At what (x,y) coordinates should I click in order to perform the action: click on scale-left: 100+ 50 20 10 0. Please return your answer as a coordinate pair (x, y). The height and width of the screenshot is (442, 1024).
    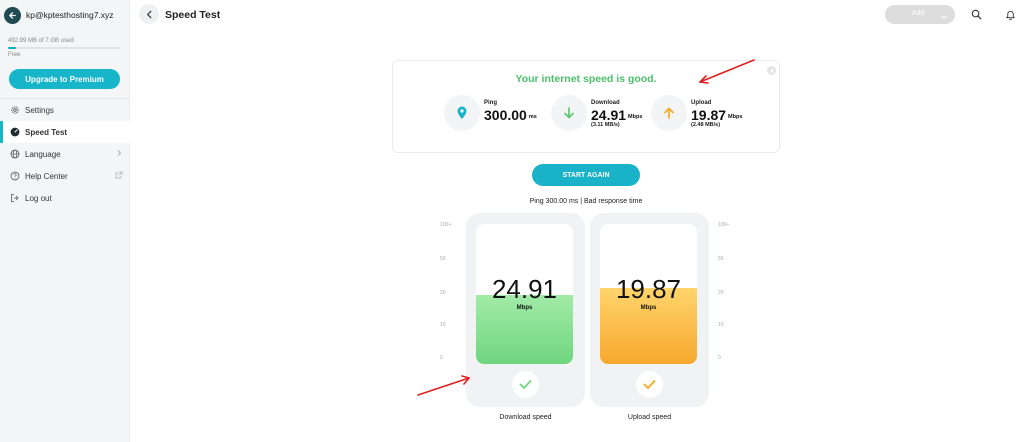
    Looking at the image, I should click on (450, 295).